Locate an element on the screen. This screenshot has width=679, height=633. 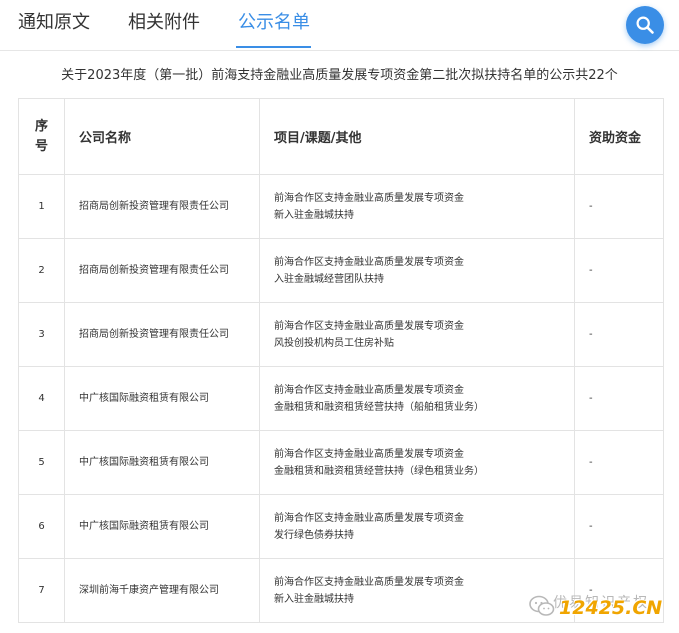
header-funding: 资助资金 is located at coordinates (619, 136).